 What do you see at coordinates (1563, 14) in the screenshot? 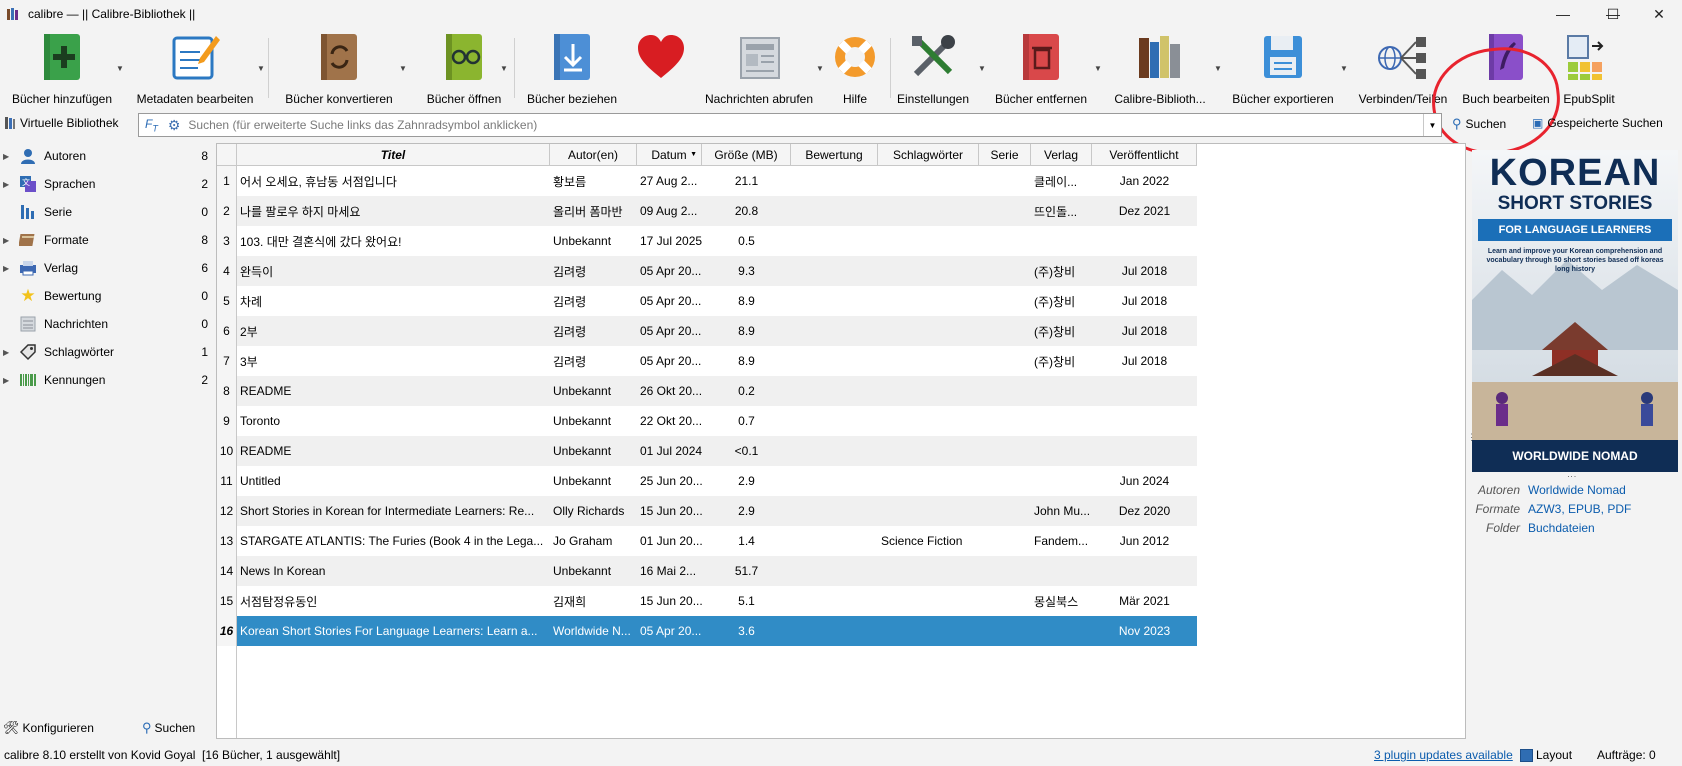
I see `minimize-button-alt: —` at bounding box center [1563, 14].